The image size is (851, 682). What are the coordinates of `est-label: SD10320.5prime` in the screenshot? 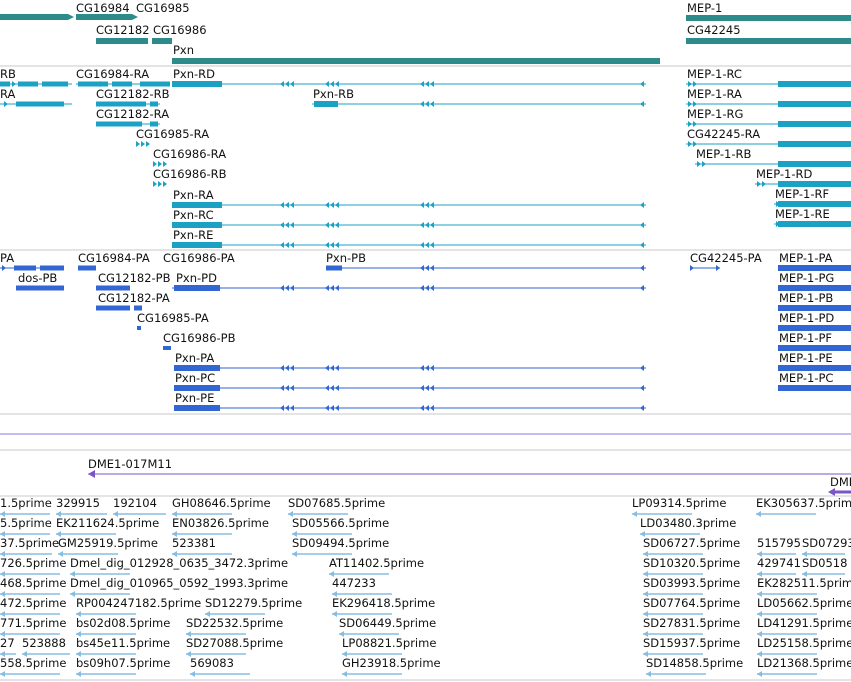 It's located at (691, 563).